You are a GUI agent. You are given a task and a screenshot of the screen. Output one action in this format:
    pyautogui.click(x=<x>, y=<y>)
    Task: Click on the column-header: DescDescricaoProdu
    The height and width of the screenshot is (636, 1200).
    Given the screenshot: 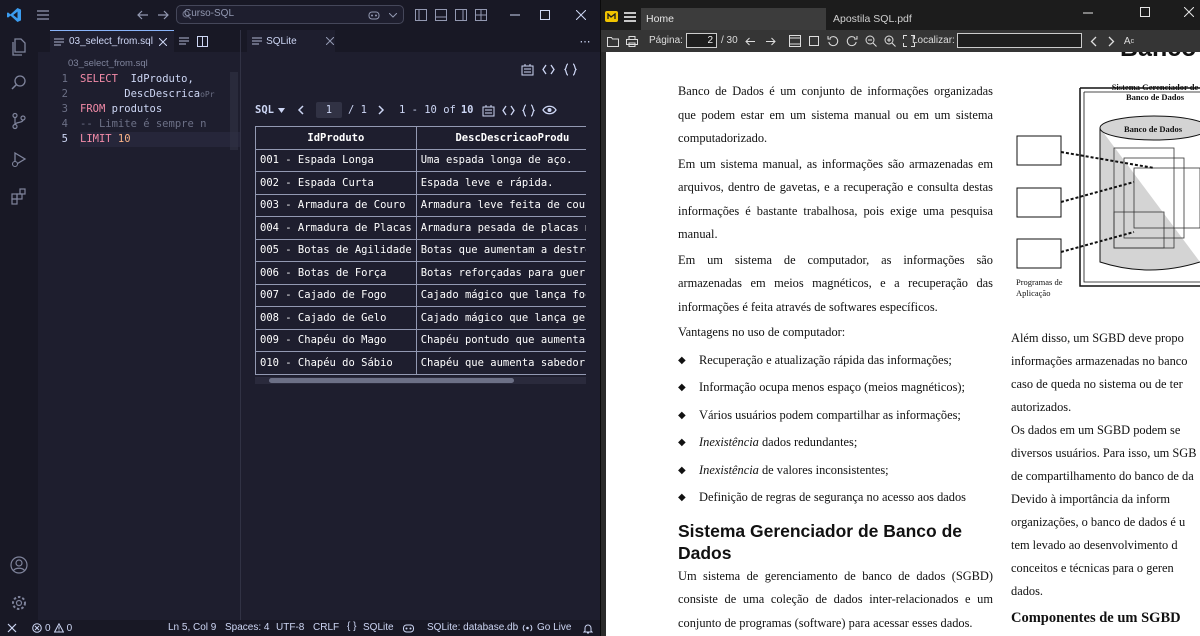 What is the action you would take?
    pyautogui.click(x=500, y=138)
    